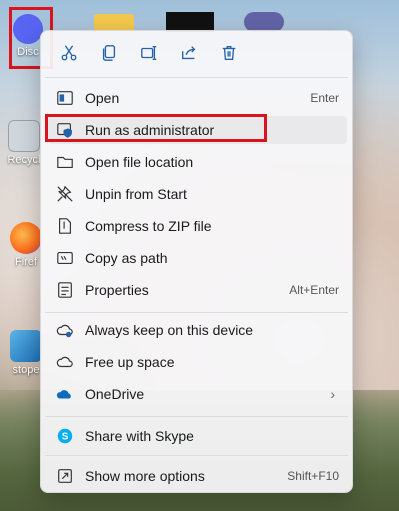  What do you see at coordinates (139, 436) in the screenshot?
I see `menu-item-label: Share with Skype` at bounding box center [139, 436].